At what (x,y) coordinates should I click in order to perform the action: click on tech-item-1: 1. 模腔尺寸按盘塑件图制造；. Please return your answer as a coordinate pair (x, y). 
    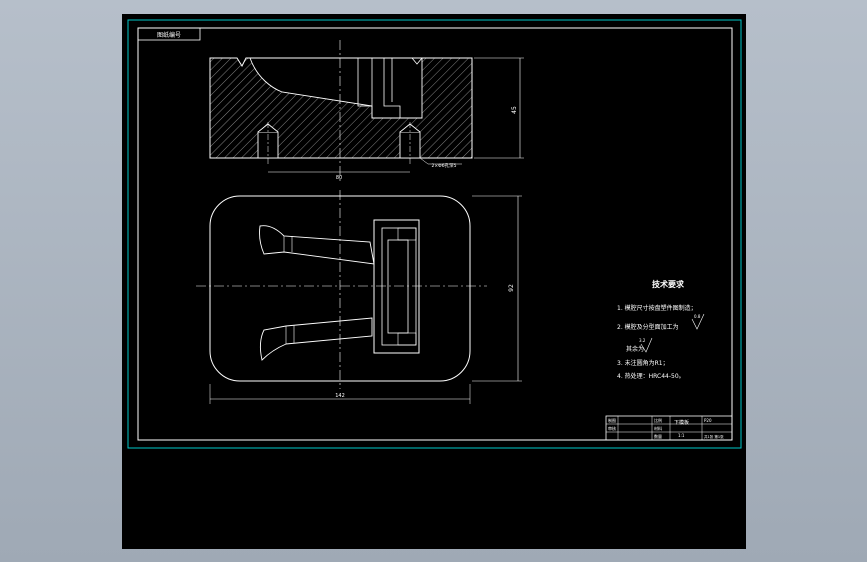
    Looking at the image, I should click on (657, 308).